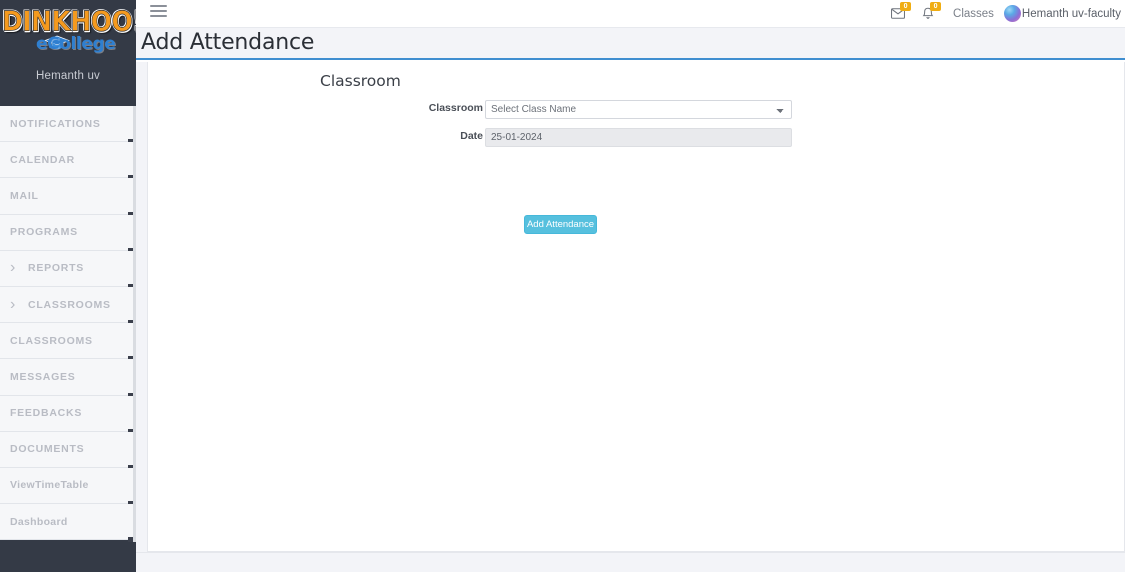 The height and width of the screenshot is (572, 1125). What do you see at coordinates (630, 14) in the screenshot?
I see `top-navigation-bar: 0 0 Classes Hemanth uv-faculty` at bounding box center [630, 14].